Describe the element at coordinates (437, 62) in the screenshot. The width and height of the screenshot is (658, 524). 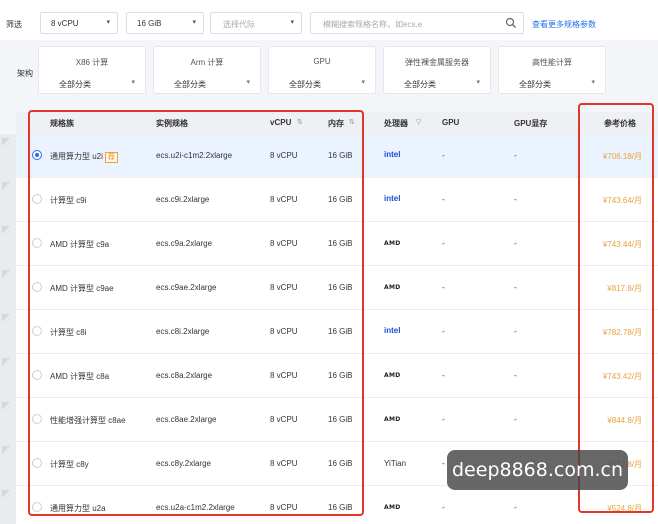
I see `arch-card-name: 弹性裸金属服务器` at that location.